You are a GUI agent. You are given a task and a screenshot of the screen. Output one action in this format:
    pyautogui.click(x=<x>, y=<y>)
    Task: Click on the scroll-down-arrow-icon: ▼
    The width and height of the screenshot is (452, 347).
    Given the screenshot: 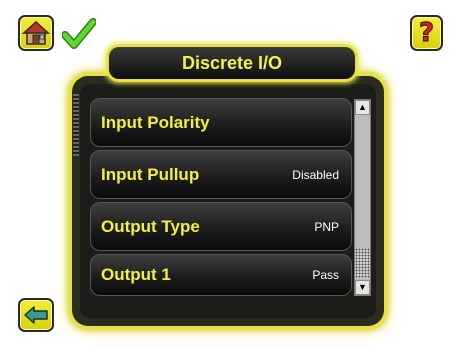 What is the action you would take?
    pyautogui.click(x=362, y=287)
    